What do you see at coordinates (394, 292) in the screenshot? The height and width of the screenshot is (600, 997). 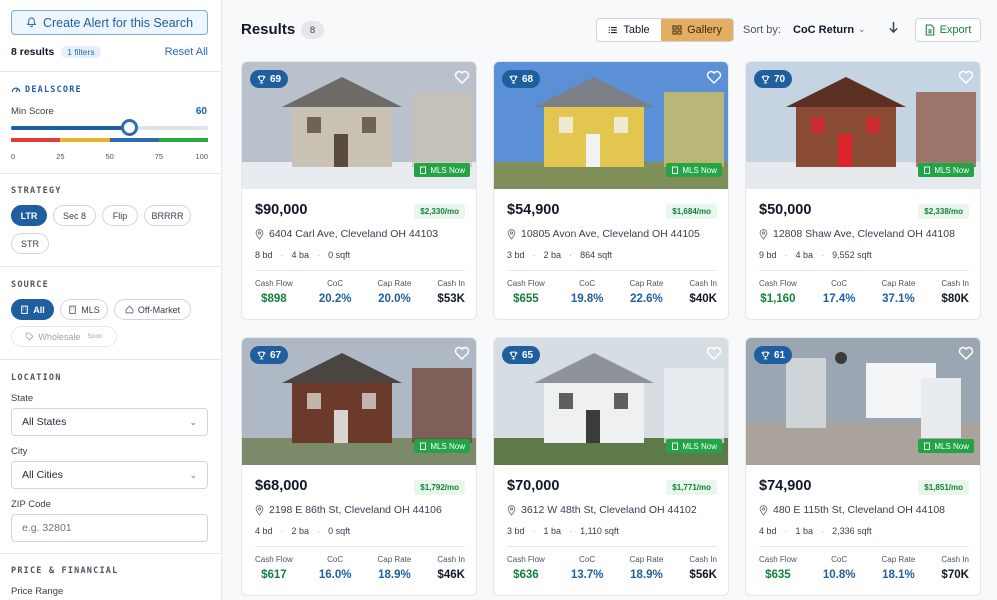 I see `metric-cap-rate: Cap Rate 20.0%` at bounding box center [394, 292].